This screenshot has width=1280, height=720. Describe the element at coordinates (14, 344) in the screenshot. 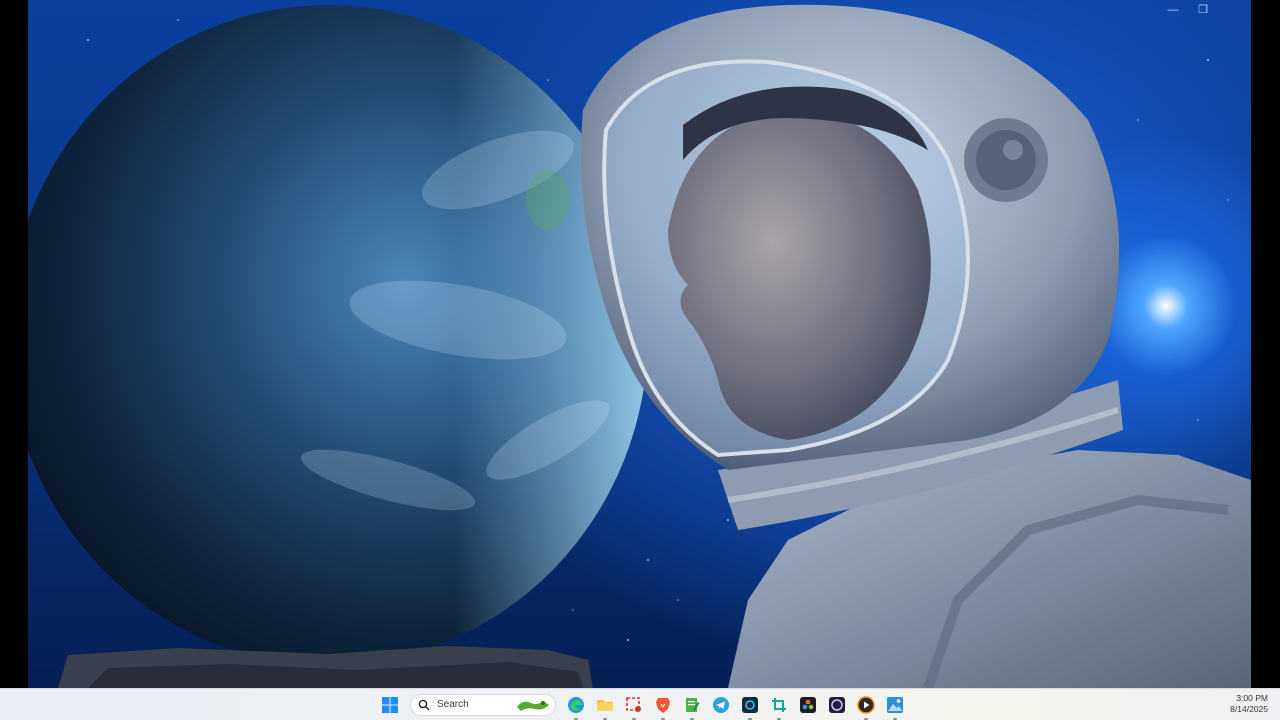

I see `letterbox-left` at that location.